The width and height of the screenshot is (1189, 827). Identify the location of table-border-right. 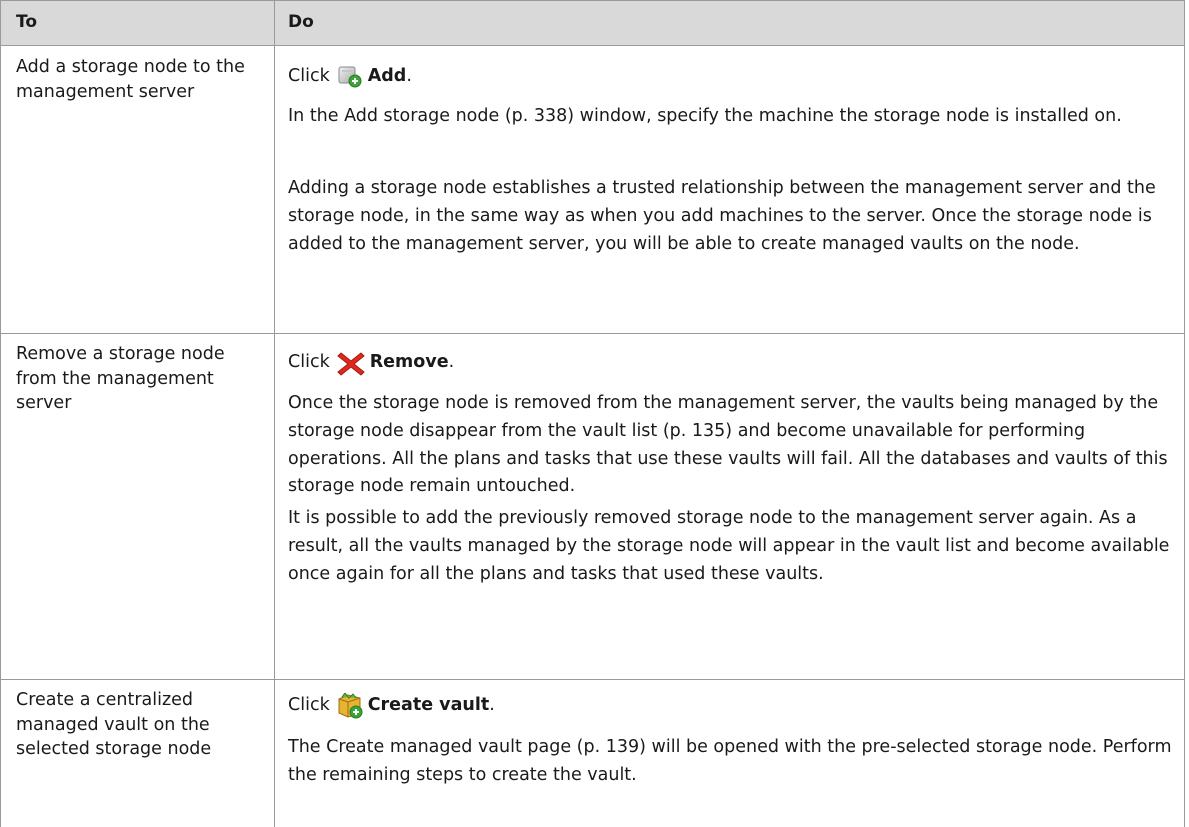
(1184, 413).